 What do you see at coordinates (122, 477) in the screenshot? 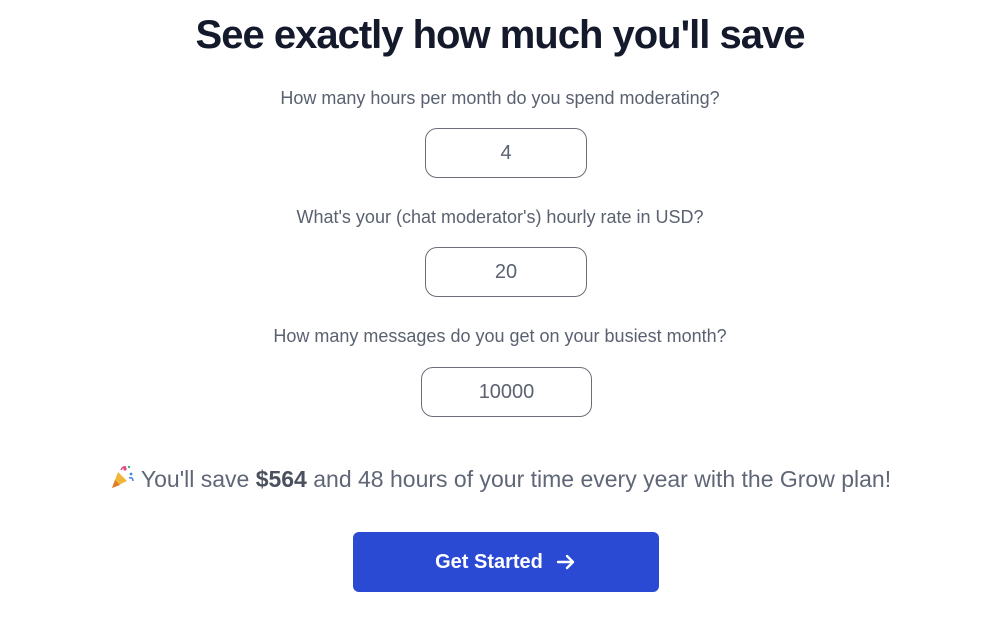
I see `party-popper-icon` at bounding box center [122, 477].